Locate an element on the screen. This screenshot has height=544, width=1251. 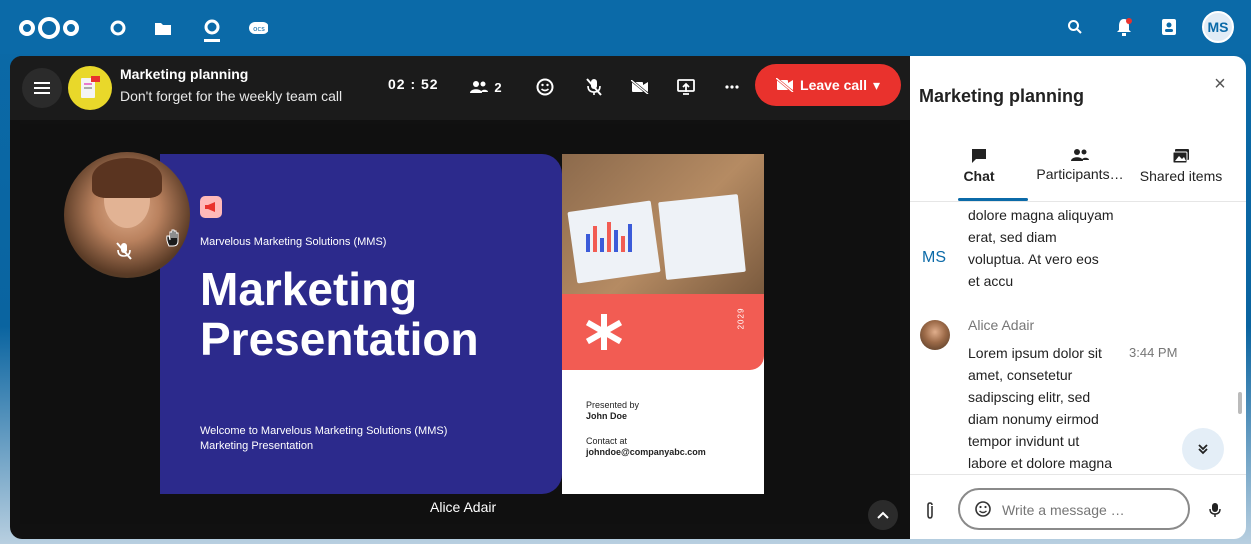
close-icon: × is located at coordinates (1220, 84).